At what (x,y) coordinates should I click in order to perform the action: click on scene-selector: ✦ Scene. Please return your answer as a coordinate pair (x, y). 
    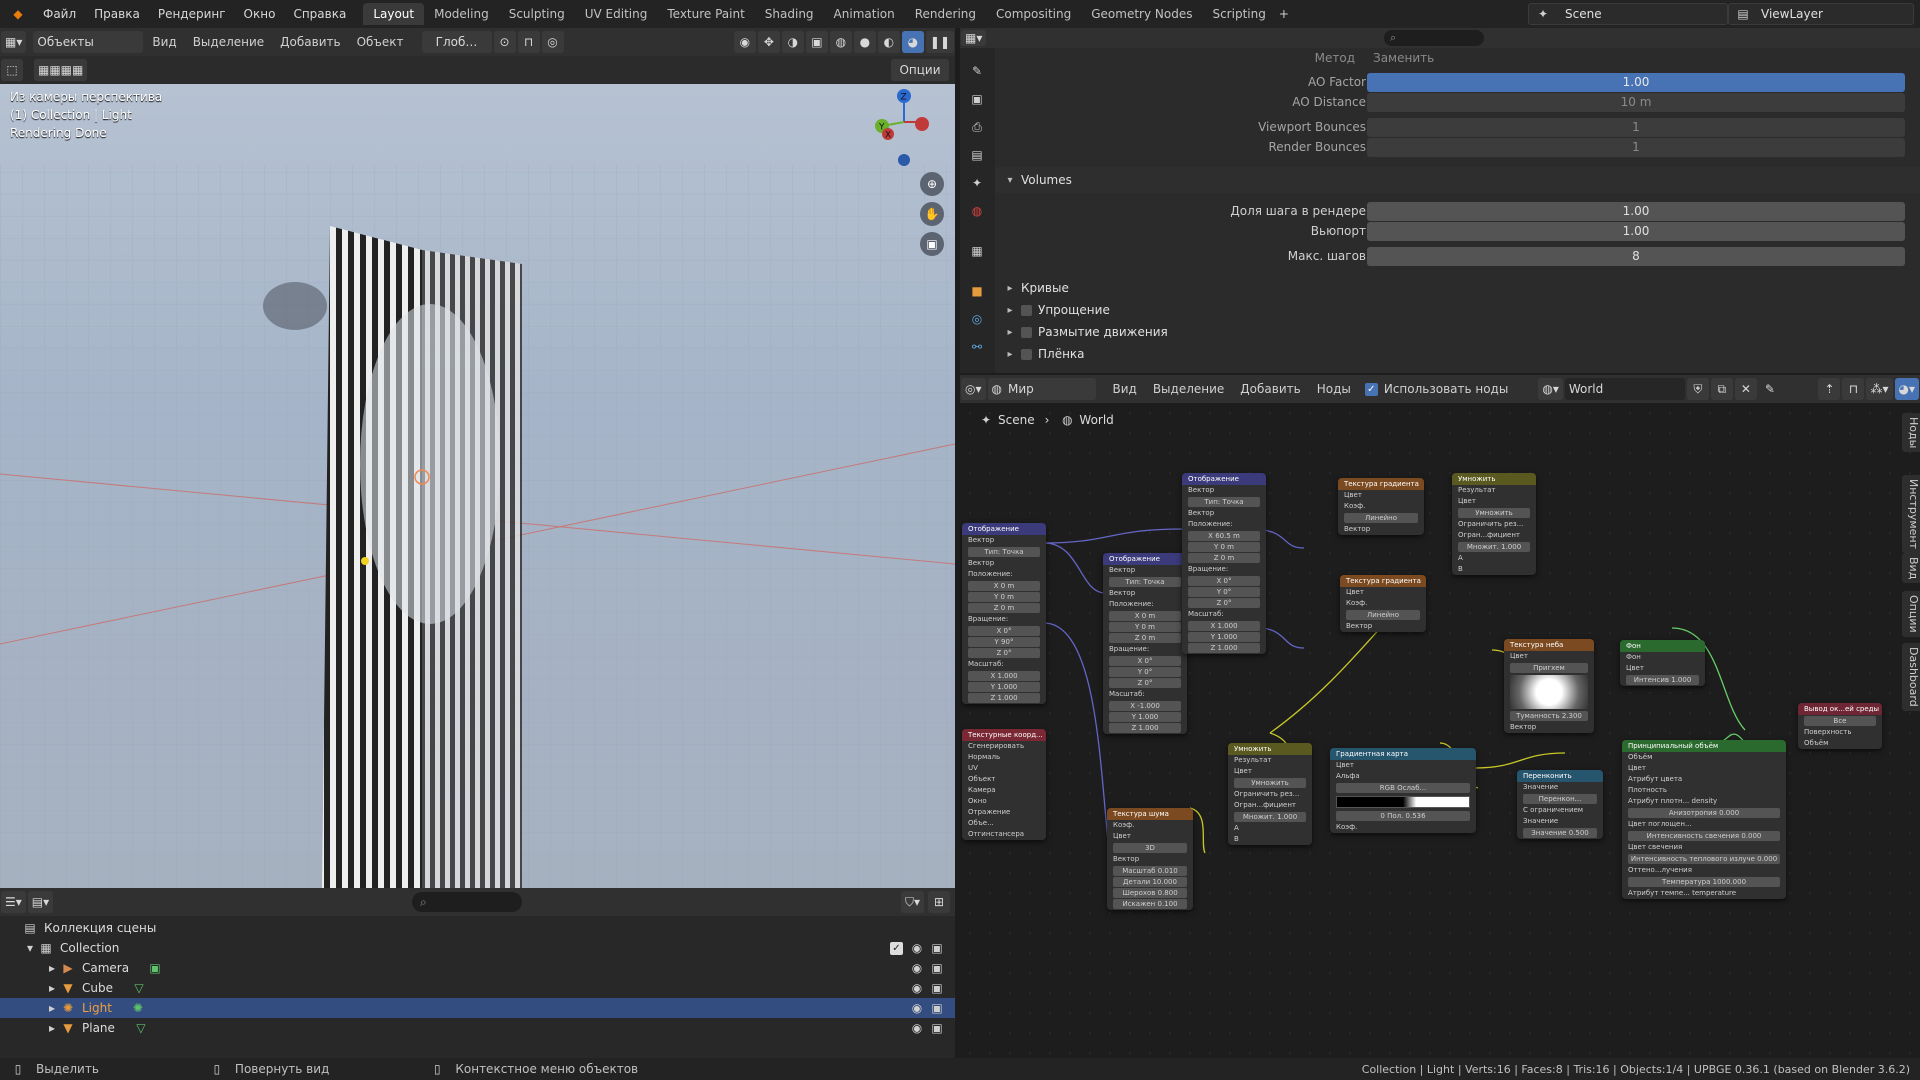
    Looking at the image, I should click on (1628, 14).